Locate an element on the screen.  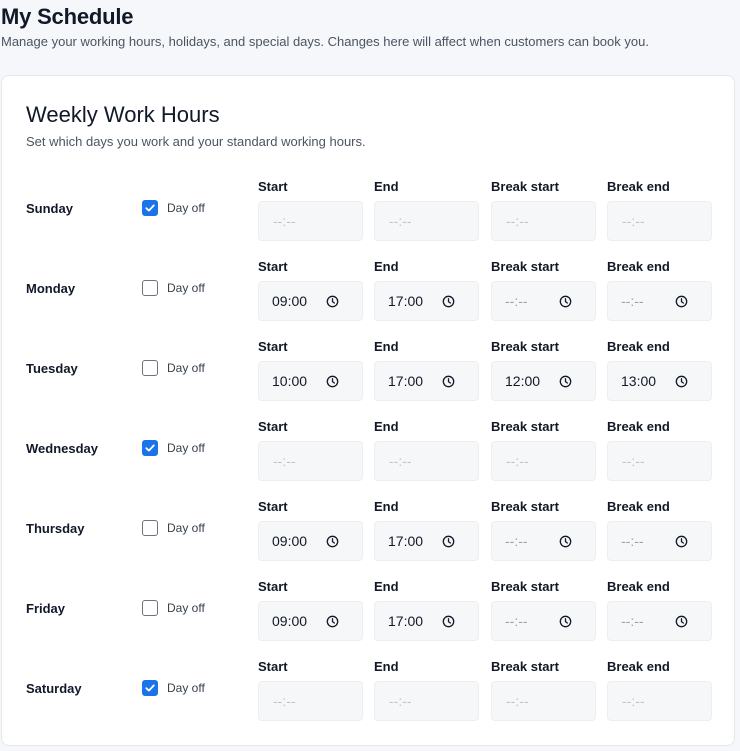
time-value: 09:00 is located at coordinates (290, 541).